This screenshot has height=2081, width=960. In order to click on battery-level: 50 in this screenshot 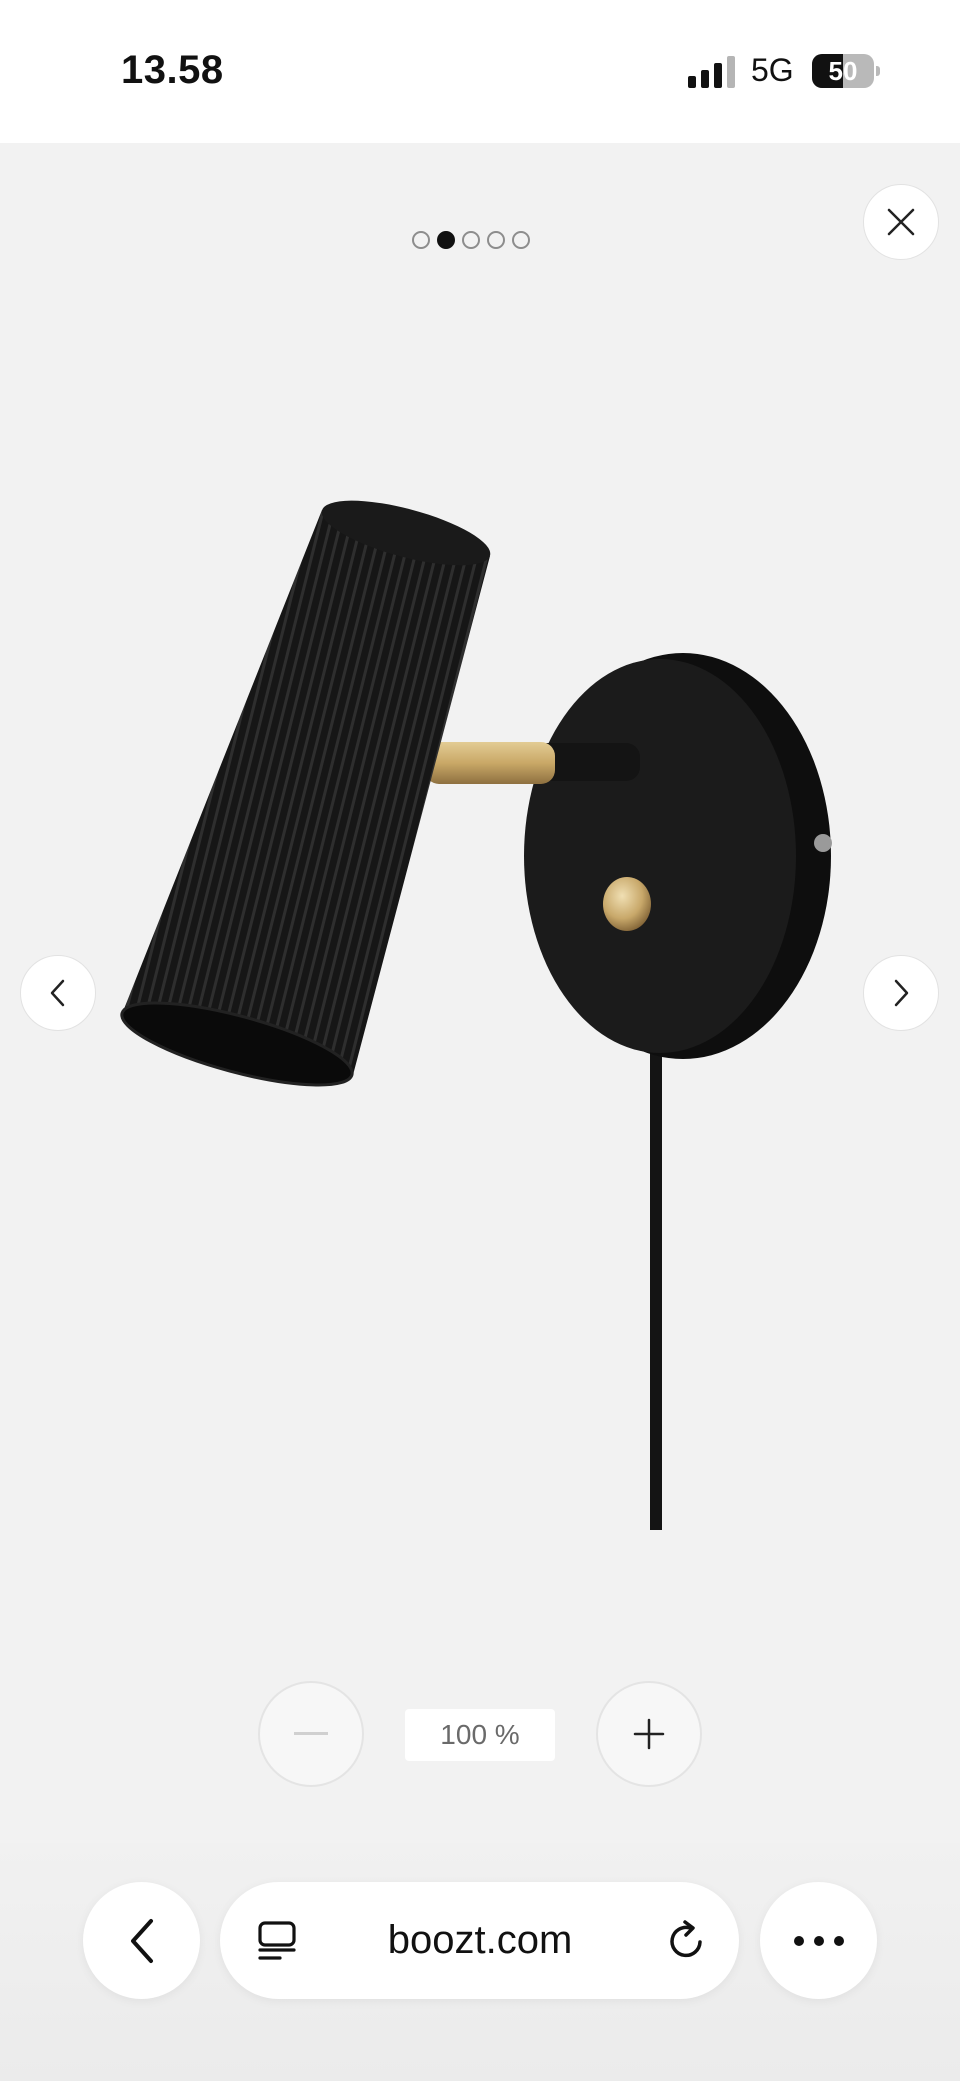, I will do `click(843, 71)`.